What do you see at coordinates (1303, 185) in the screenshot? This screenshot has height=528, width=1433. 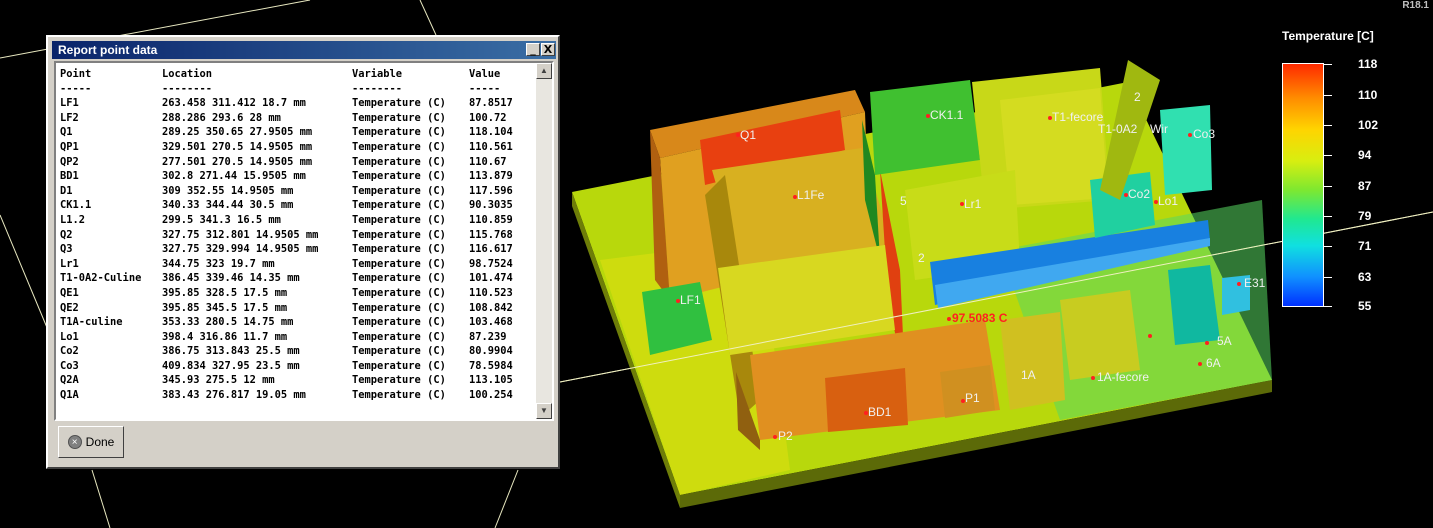 I see `legend-color-bar` at bounding box center [1303, 185].